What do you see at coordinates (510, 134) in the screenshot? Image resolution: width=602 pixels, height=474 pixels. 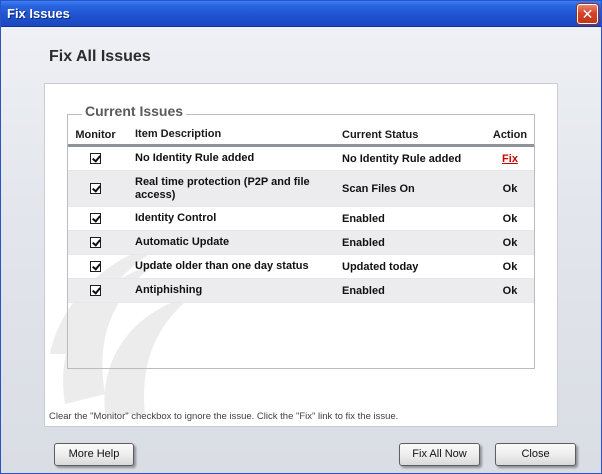 I see `header-action: Action` at bounding box center [510, 134].